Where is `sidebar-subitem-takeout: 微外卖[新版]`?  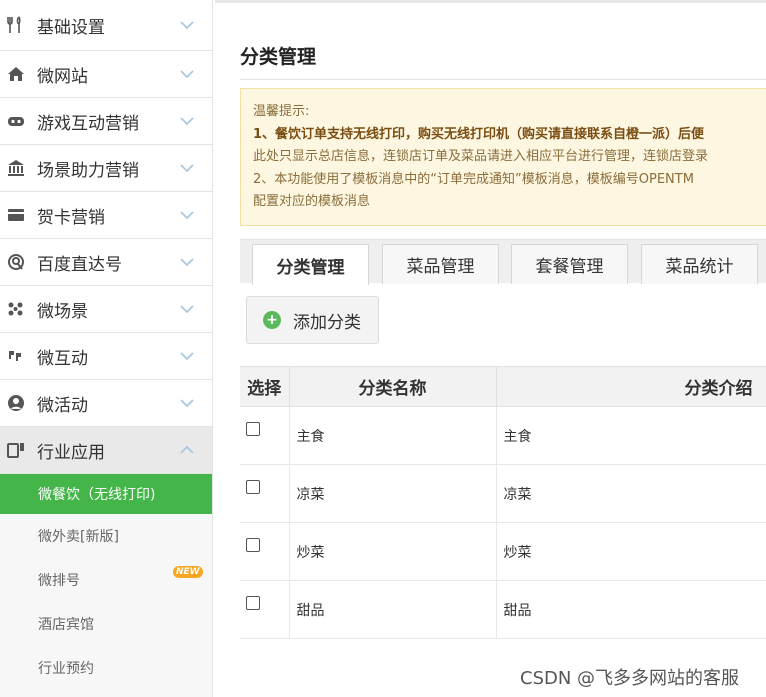
sidebar-subitem-takeout: 微外卖[新版] is located at coordinates (106, 536).